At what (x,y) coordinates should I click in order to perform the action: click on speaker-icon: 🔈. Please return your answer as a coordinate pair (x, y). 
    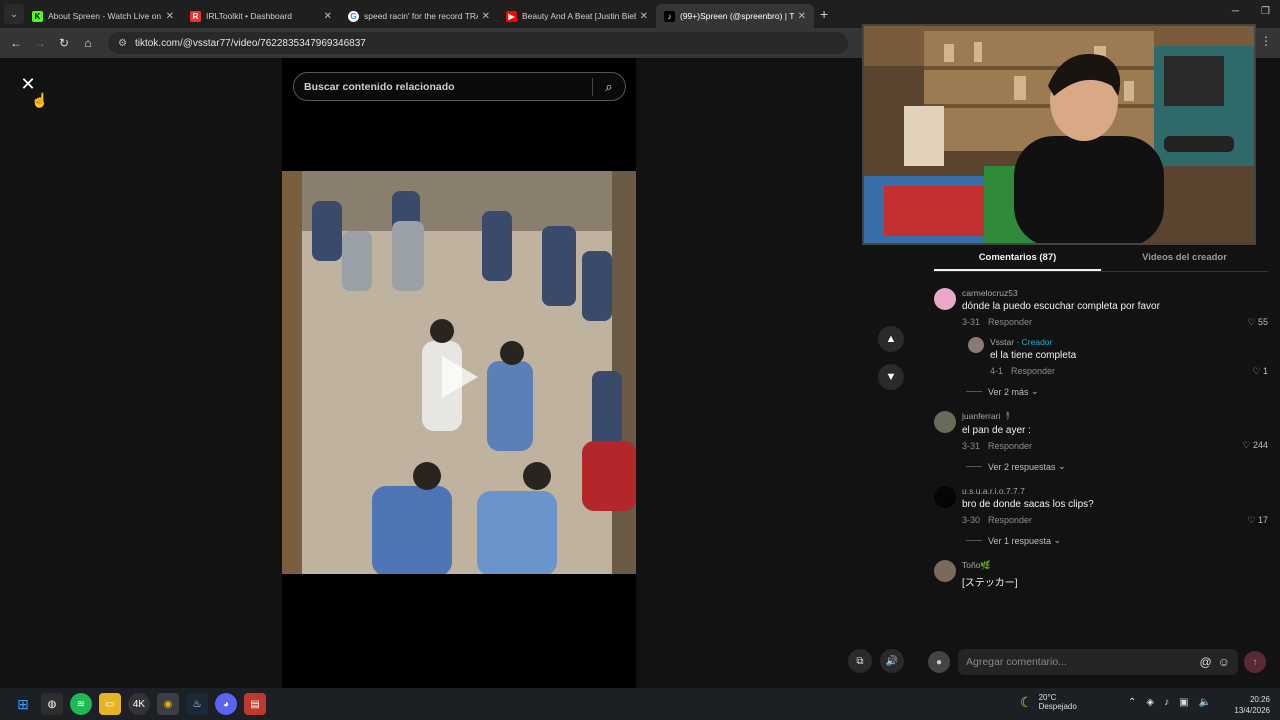
    Looking at the image, I should click on (1205, 702).